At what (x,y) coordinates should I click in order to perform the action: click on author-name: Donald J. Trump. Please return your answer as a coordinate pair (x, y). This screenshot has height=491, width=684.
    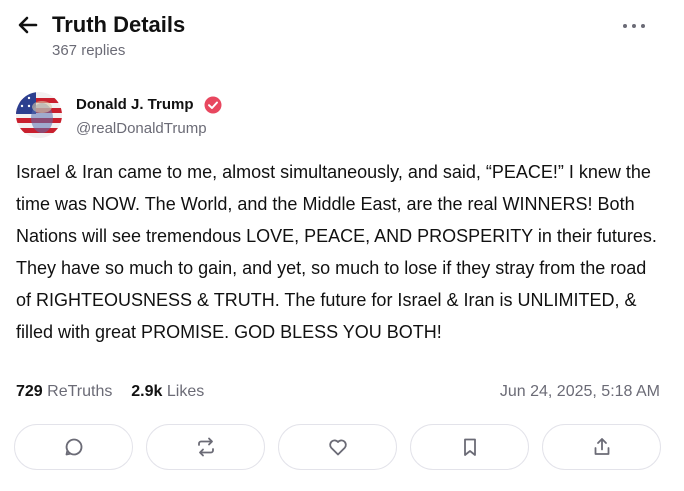
    Looking at the image, I should click on (135, 104).